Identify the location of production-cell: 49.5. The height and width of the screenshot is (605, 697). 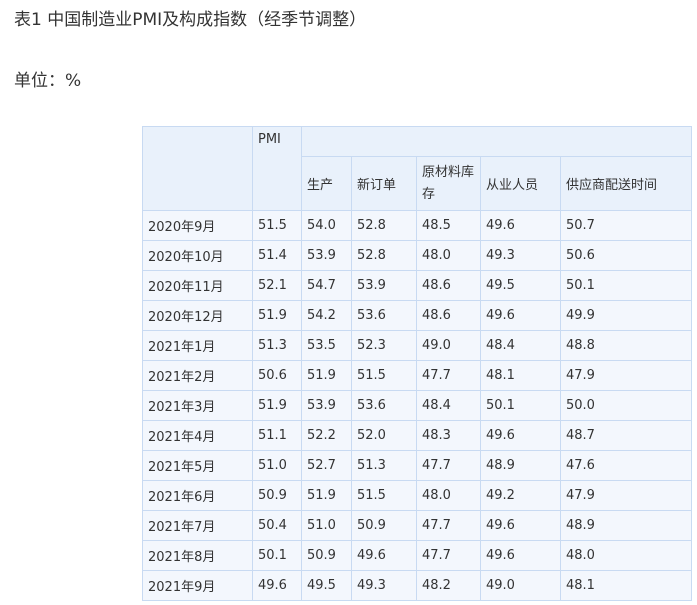
(326, 585).